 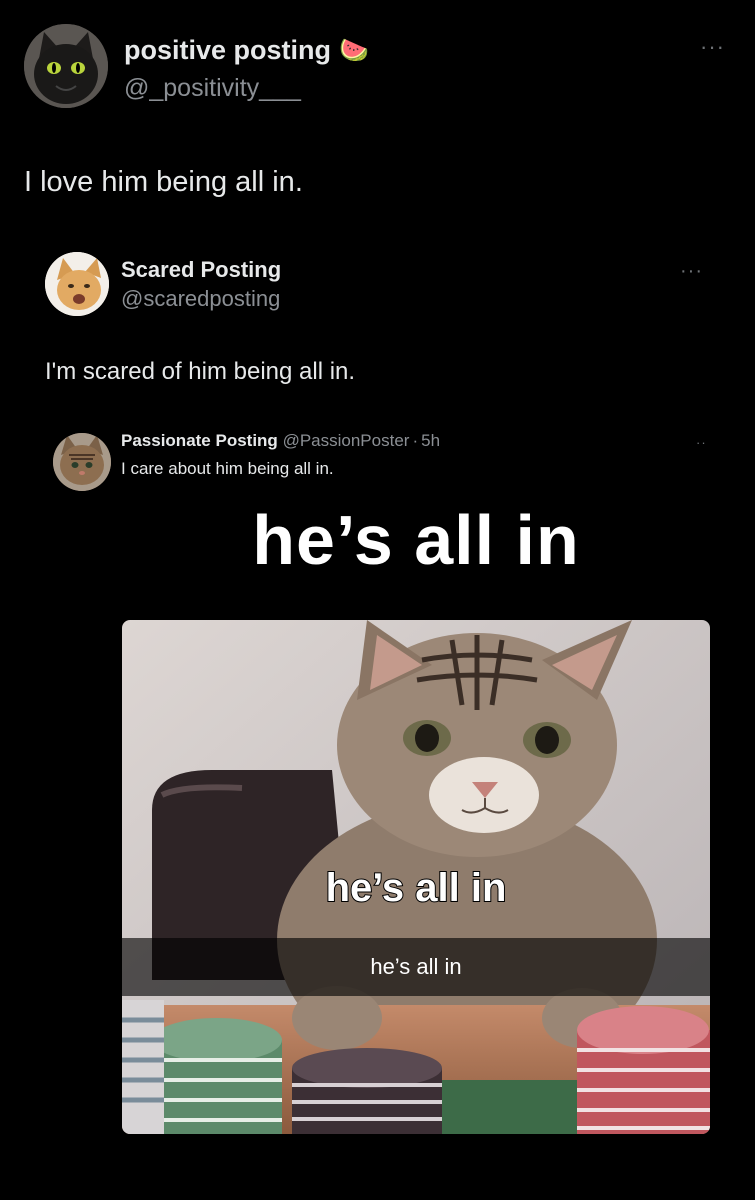 What do you see at coordinates (354, 50) in the screenshot?
I see `watermelon-emoji: 🍉` at bounding box center [354, 50].